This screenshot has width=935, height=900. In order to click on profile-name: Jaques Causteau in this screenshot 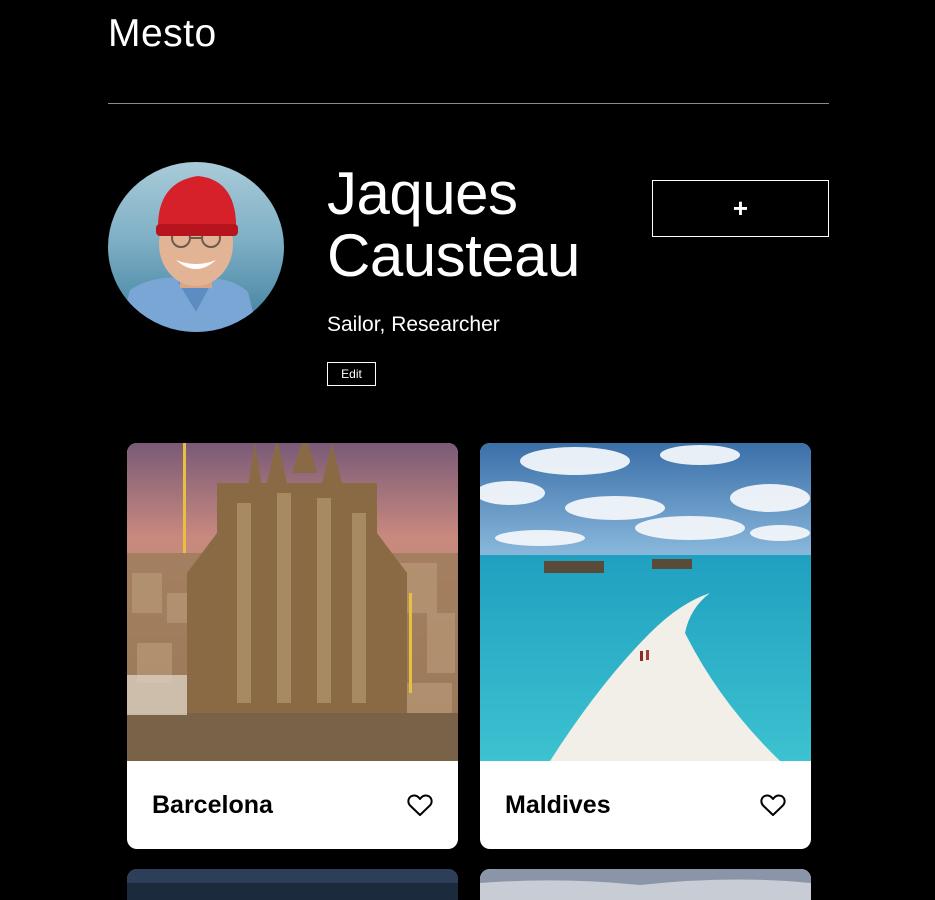, I will do `click(453, 224)`.